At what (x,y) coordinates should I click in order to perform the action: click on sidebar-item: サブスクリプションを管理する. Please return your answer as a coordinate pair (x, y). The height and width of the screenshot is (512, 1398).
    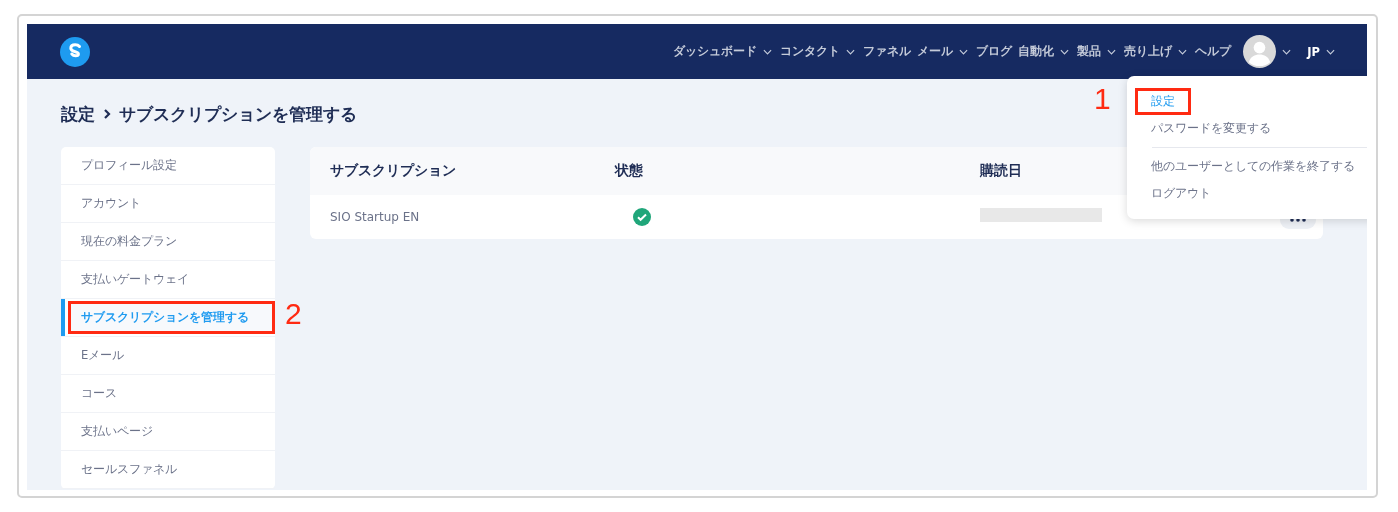
    Looking at the image, I should click on (171, 317).